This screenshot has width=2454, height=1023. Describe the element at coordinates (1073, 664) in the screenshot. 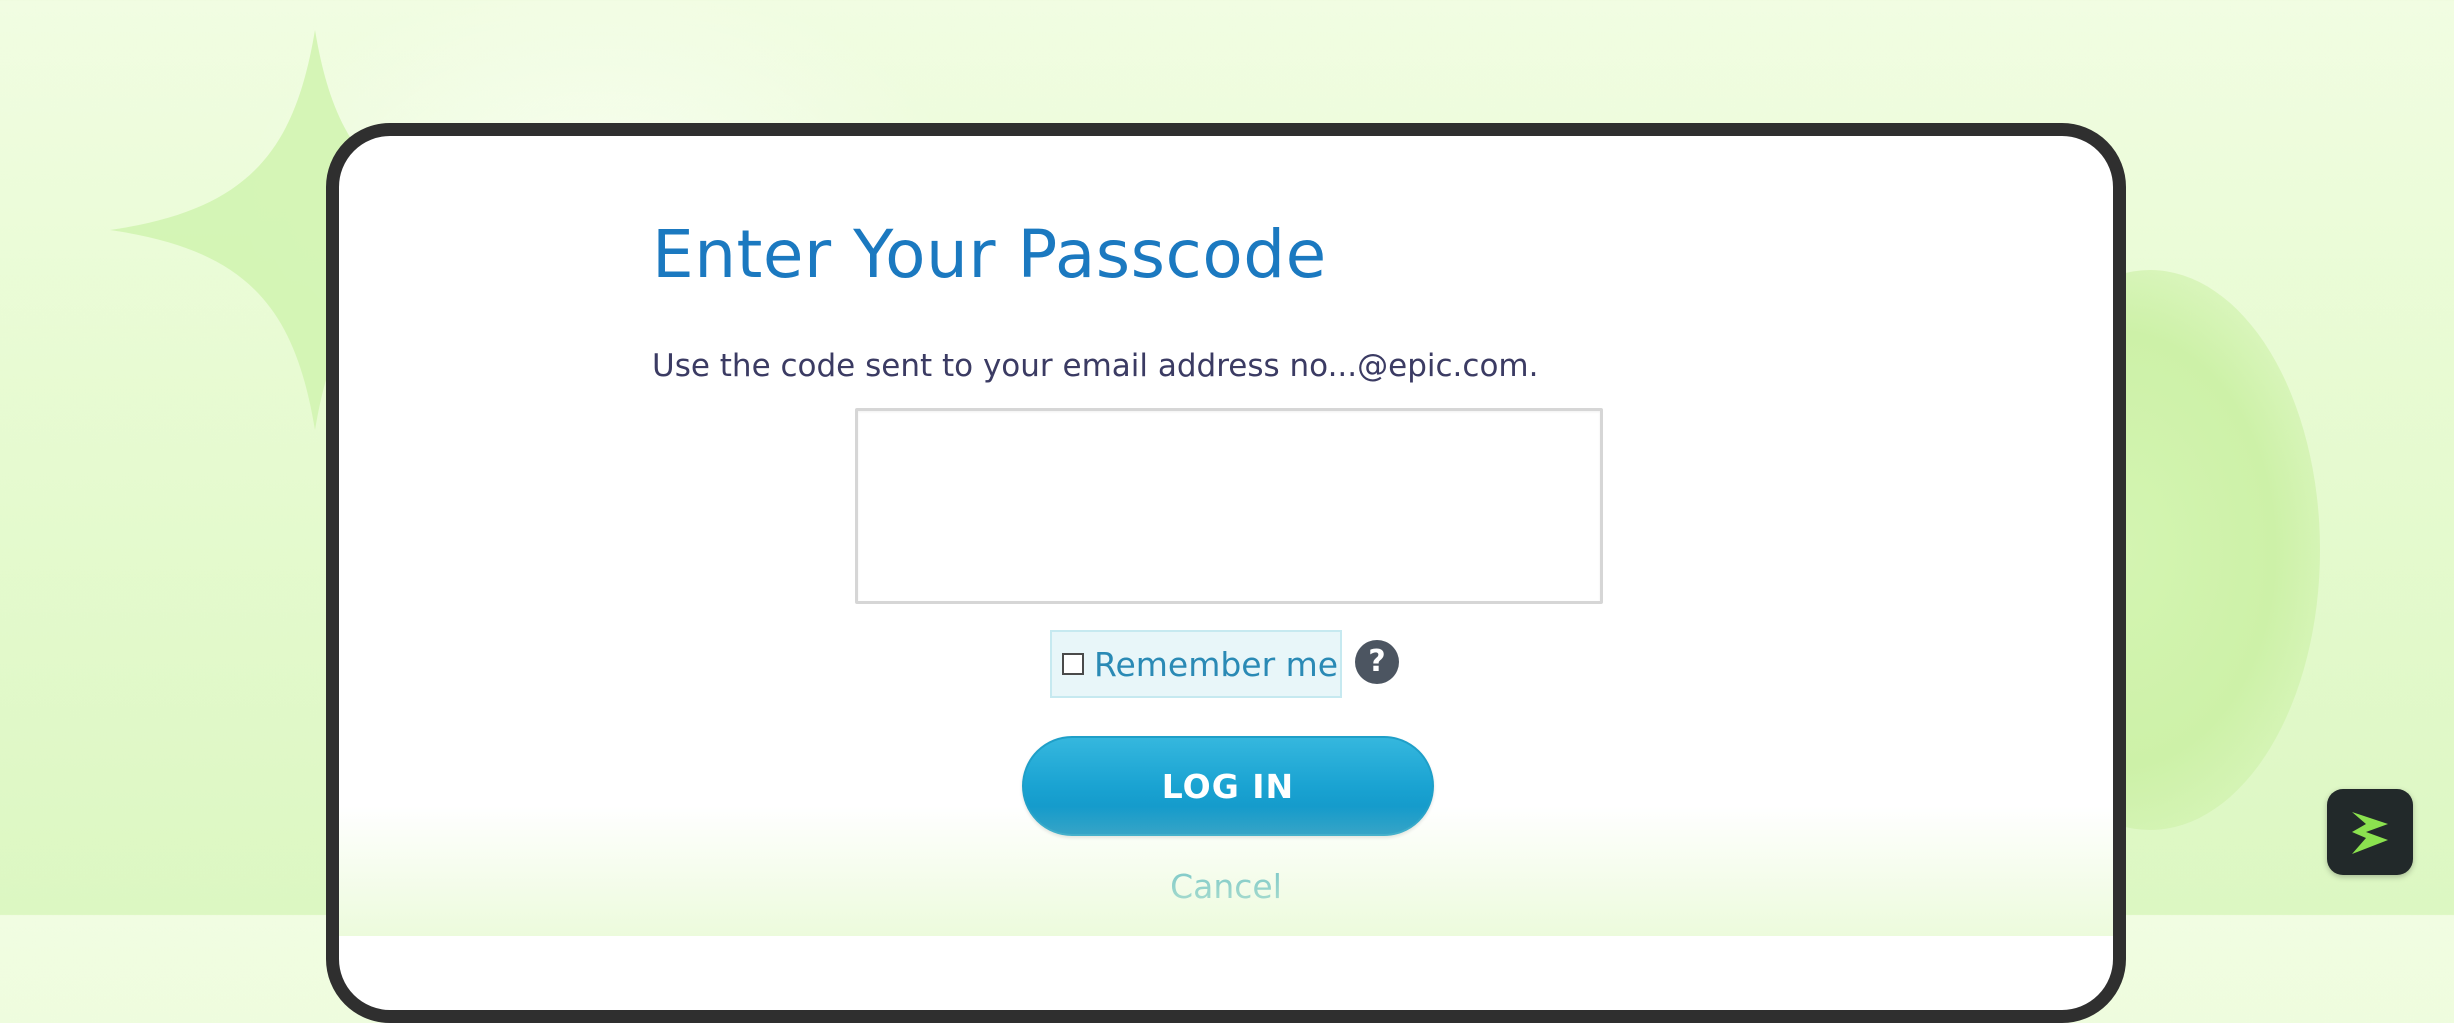

I see `checkbox-box` at that location.